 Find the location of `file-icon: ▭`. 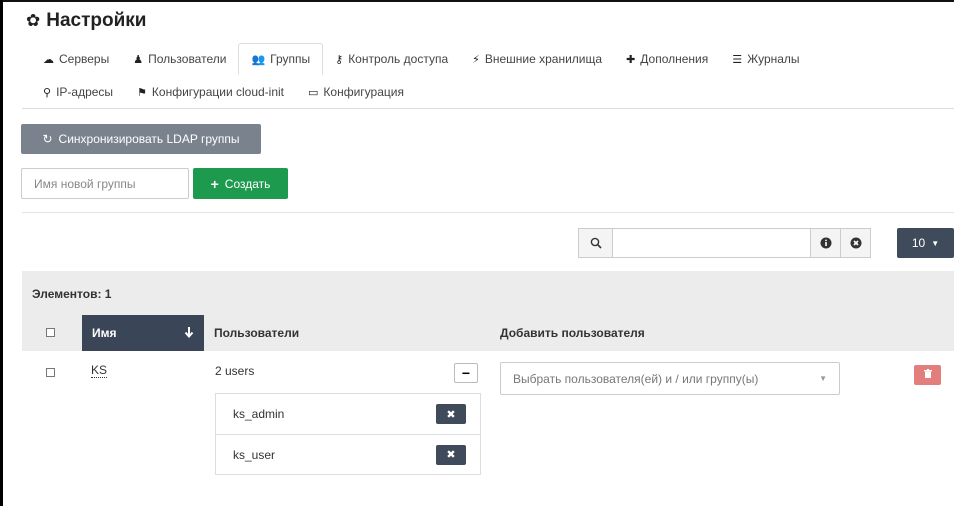

file-icon: ▭ is located at coordinates (313, 92).